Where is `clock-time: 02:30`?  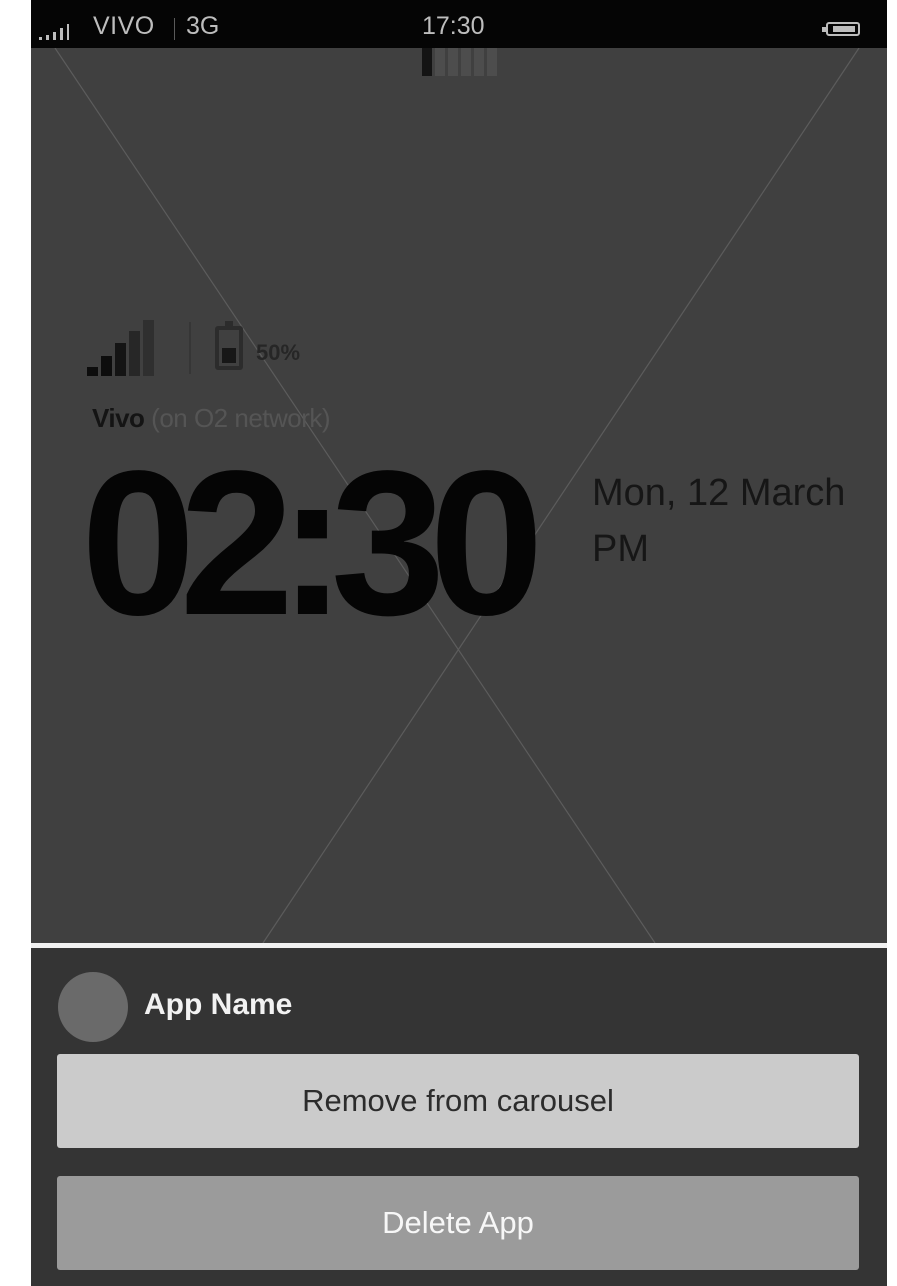 clock-time: 02:30 is located at coordinates (312, 543).